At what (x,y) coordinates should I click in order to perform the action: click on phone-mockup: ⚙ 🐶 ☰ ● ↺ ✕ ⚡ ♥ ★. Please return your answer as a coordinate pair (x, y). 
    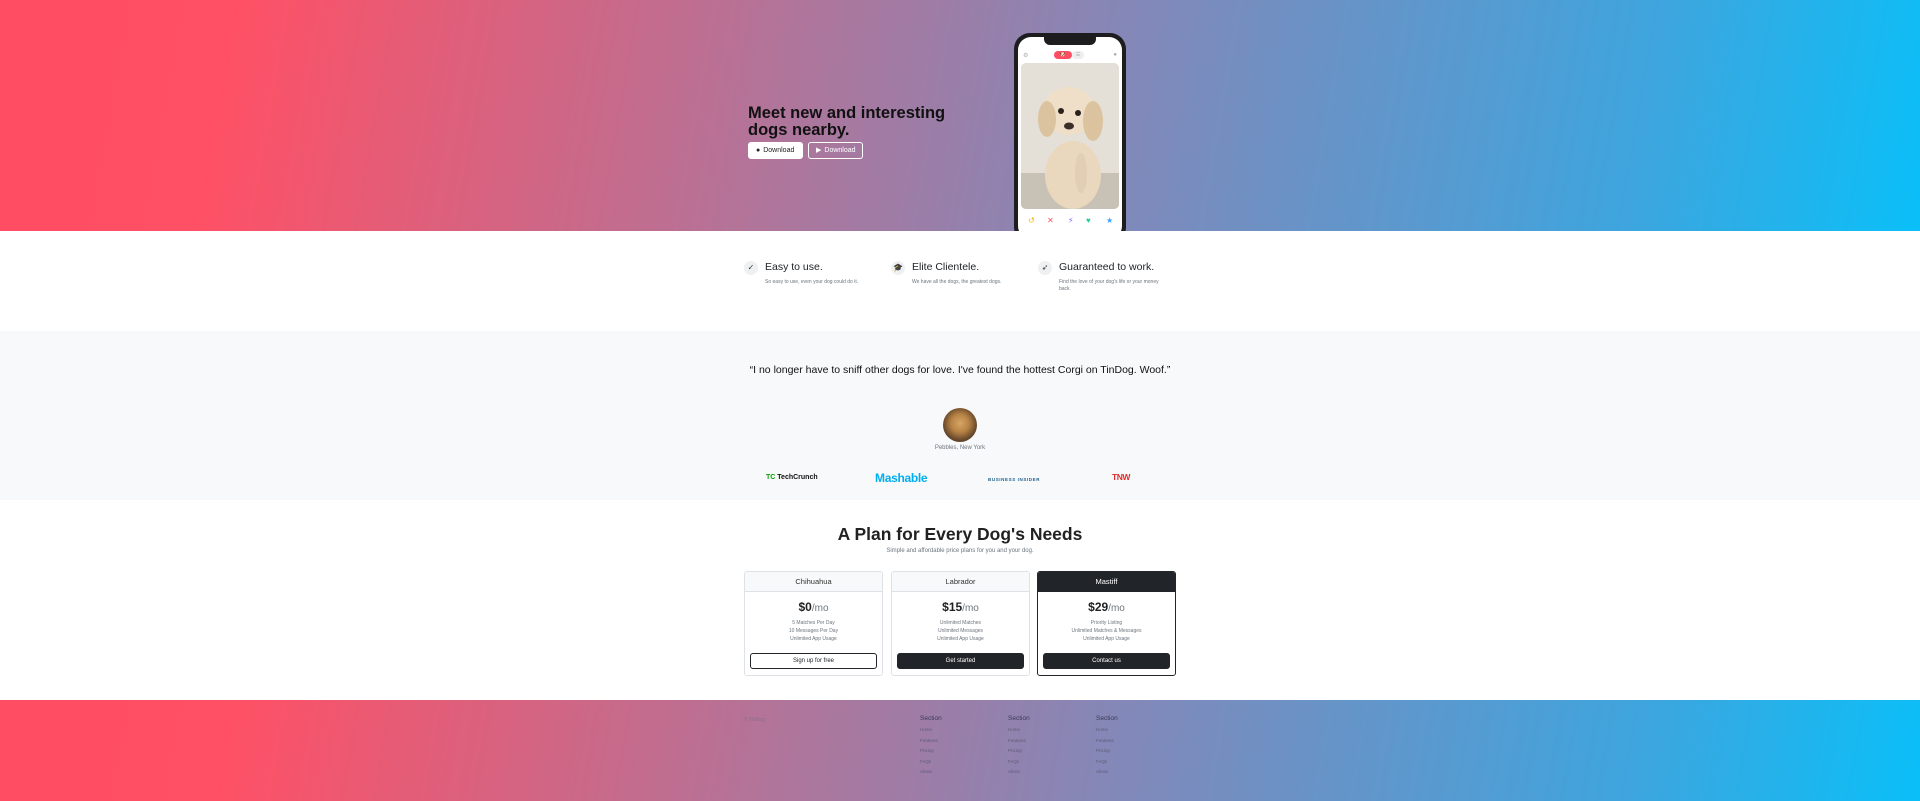
    Looking at the image, I should click on (1070, 132).